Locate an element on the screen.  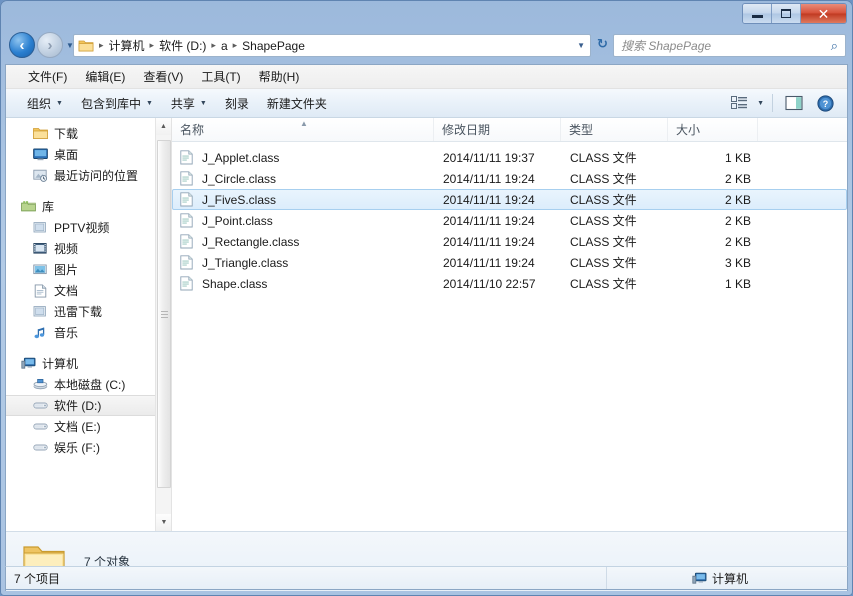
file-name: J_Applet.class is located at coordinates (241, 157).